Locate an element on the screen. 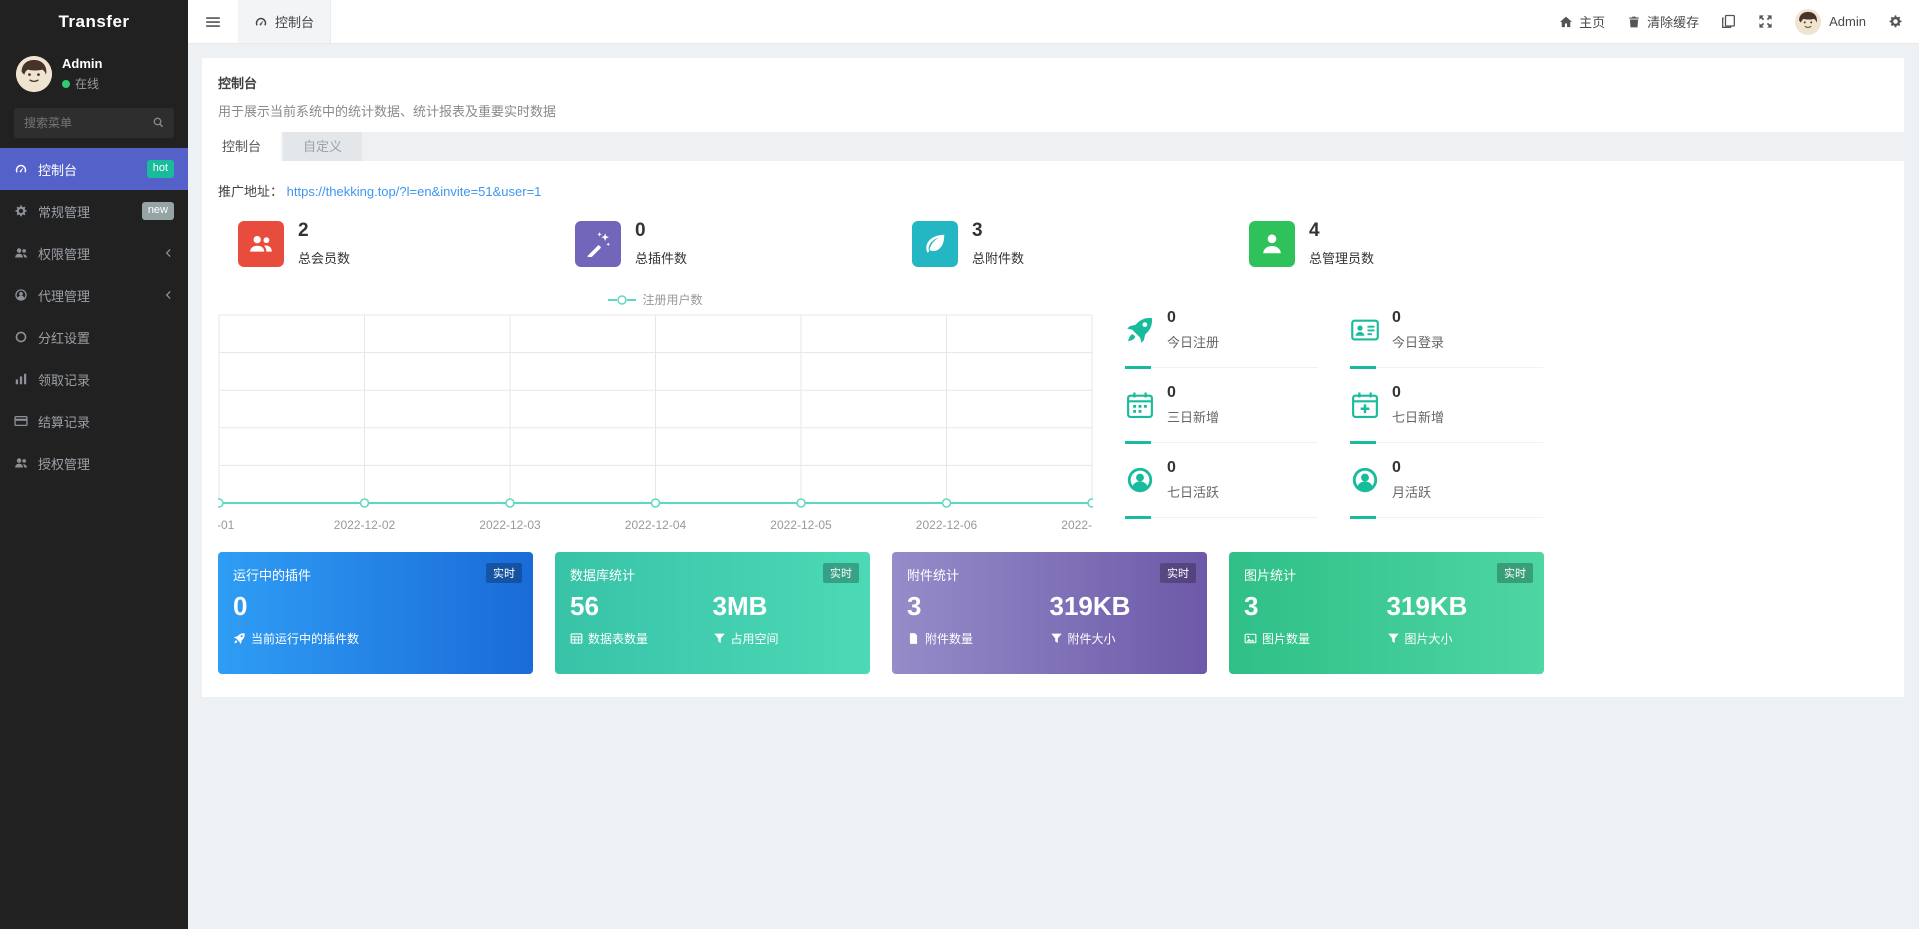 This screenshot has width=1919, height=929. promo-label: 推广地址： is located at coordinates (251, 191).